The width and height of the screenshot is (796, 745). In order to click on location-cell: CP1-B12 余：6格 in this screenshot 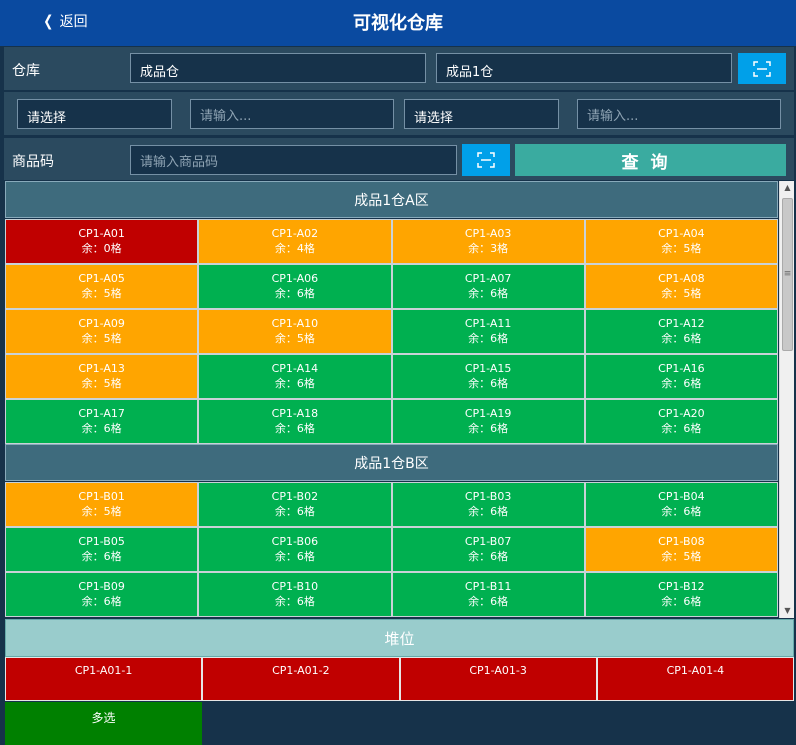, I will do `click(681, 594)`.